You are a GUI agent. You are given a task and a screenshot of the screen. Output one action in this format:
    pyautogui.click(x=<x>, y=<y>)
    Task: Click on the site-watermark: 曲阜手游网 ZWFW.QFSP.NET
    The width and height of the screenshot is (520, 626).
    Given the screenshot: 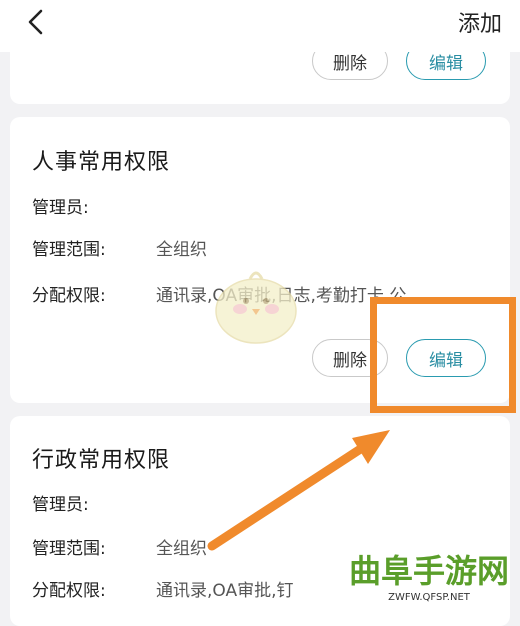 What is the action you would take?
    pyautogui.click(x=429, y=580)
    